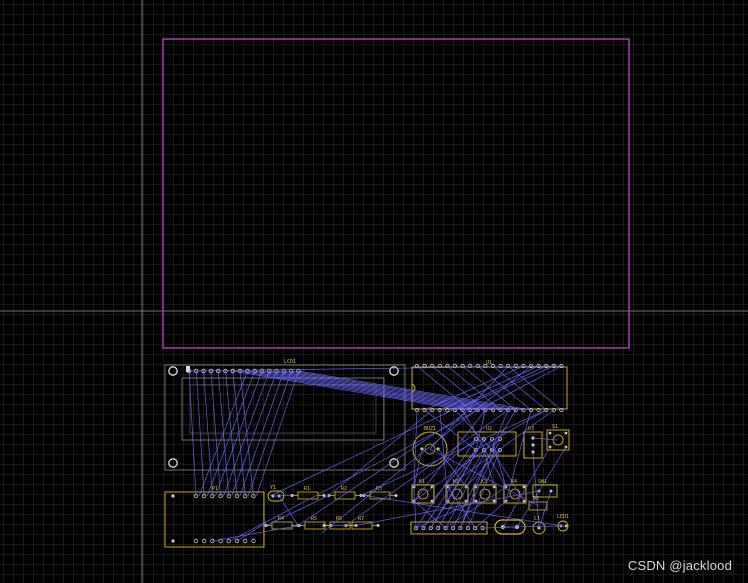  I want to click on watermark: CSDN @jacklood, so click(679, 565).